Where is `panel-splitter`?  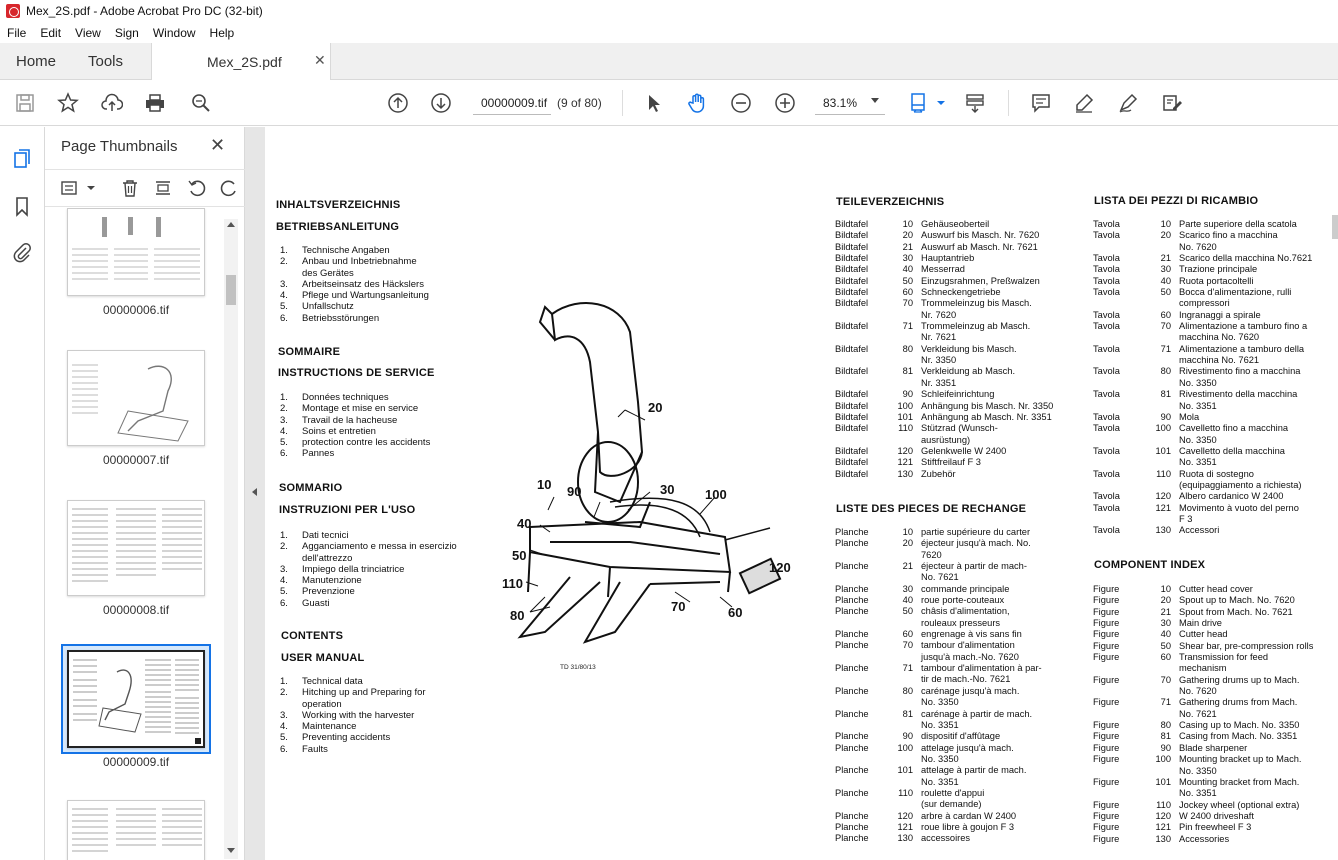
panel-splitter is located at coordinates (255, 493).